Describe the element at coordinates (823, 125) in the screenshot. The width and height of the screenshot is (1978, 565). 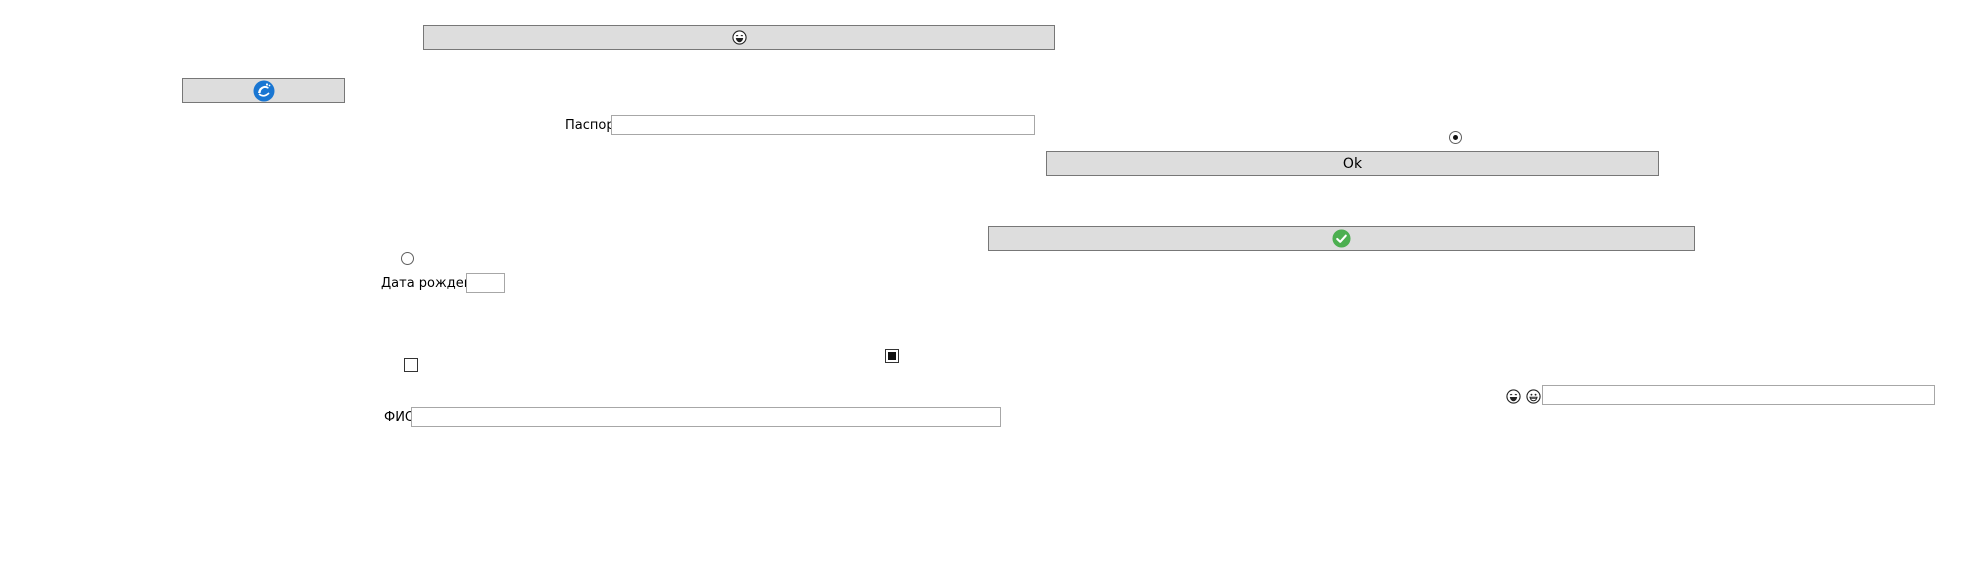
I see `passport-field` at that location.